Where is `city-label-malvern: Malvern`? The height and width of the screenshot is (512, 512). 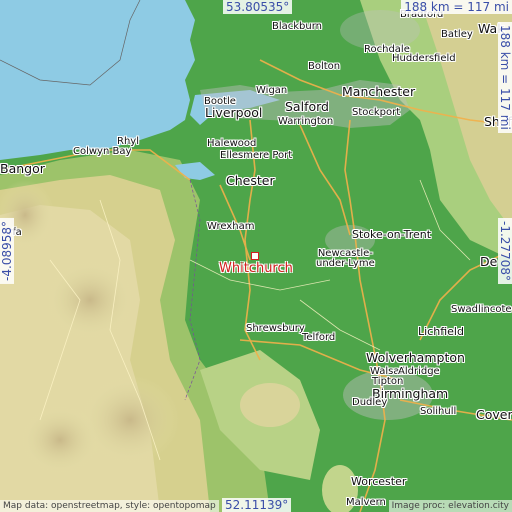 city-label-malvern: Malvern is located at coordinates (366, 502).